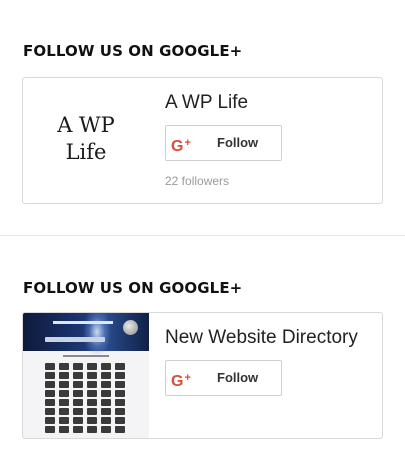 The height and width of the screenshot is (469, 405). What do you see at coordinates (261, 338) in the screenshot?
I see `page-name-link: New Website Directory` at bounding box center [261, 338].